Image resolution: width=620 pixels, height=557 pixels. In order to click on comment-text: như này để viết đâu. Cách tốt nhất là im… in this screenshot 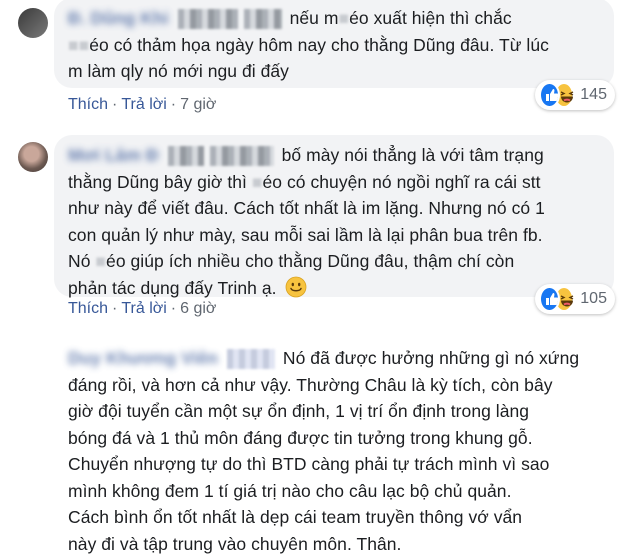, I will do `click(245, 208)`.